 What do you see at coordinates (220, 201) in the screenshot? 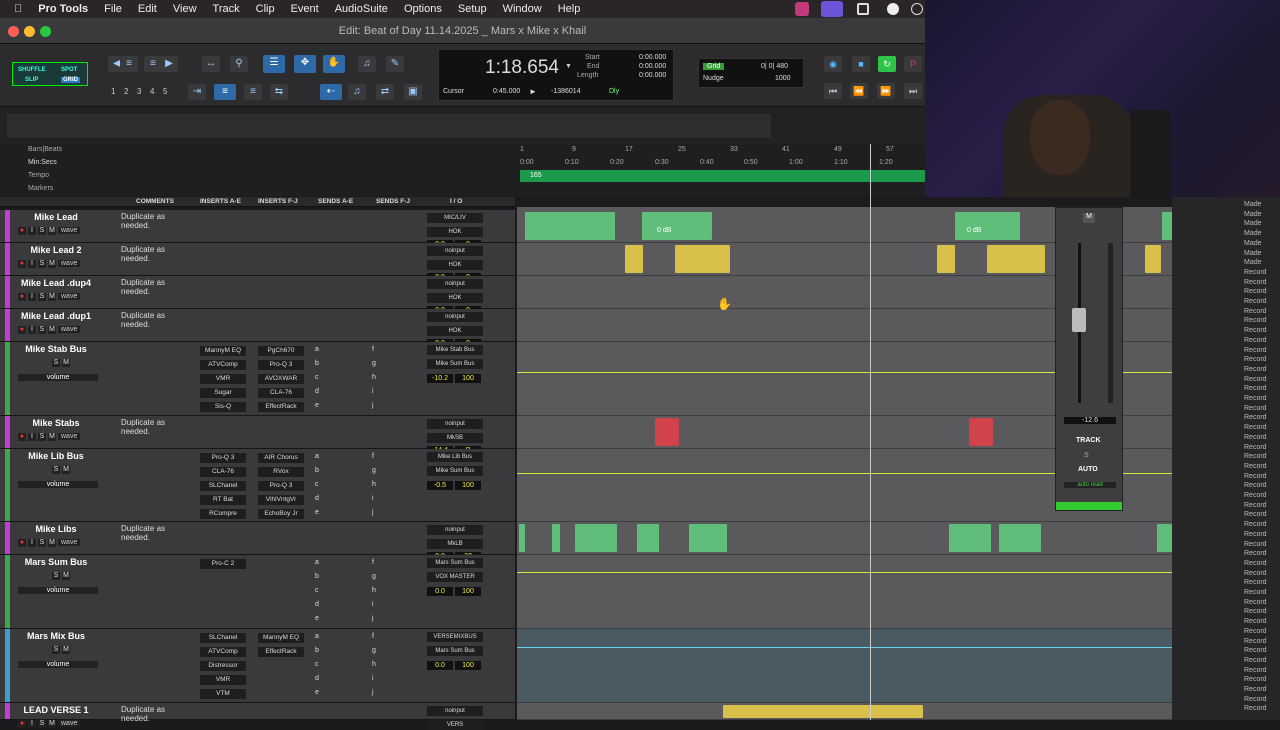
I see `col-inserts-ae: INSERTS A-E` at bounding box center [220, 201].